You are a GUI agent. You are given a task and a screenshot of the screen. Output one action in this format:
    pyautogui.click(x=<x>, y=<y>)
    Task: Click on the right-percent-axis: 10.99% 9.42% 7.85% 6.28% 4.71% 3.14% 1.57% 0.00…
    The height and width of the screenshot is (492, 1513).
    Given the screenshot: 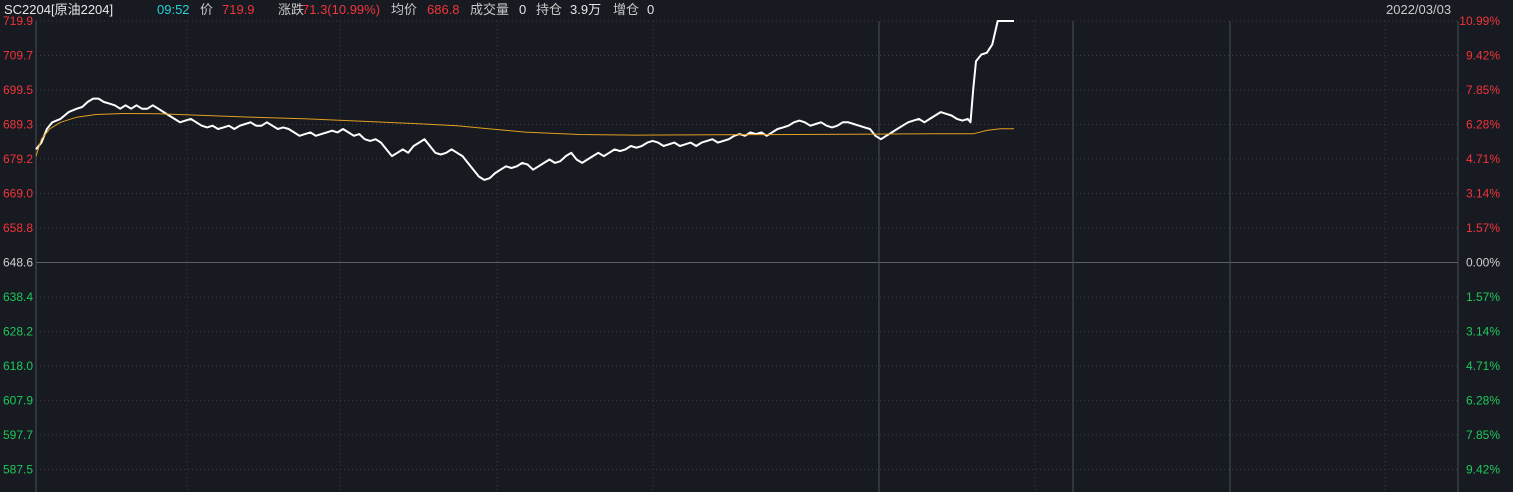 What is the action you would take?
    pyautogui.click(x=1479, y=245)
    